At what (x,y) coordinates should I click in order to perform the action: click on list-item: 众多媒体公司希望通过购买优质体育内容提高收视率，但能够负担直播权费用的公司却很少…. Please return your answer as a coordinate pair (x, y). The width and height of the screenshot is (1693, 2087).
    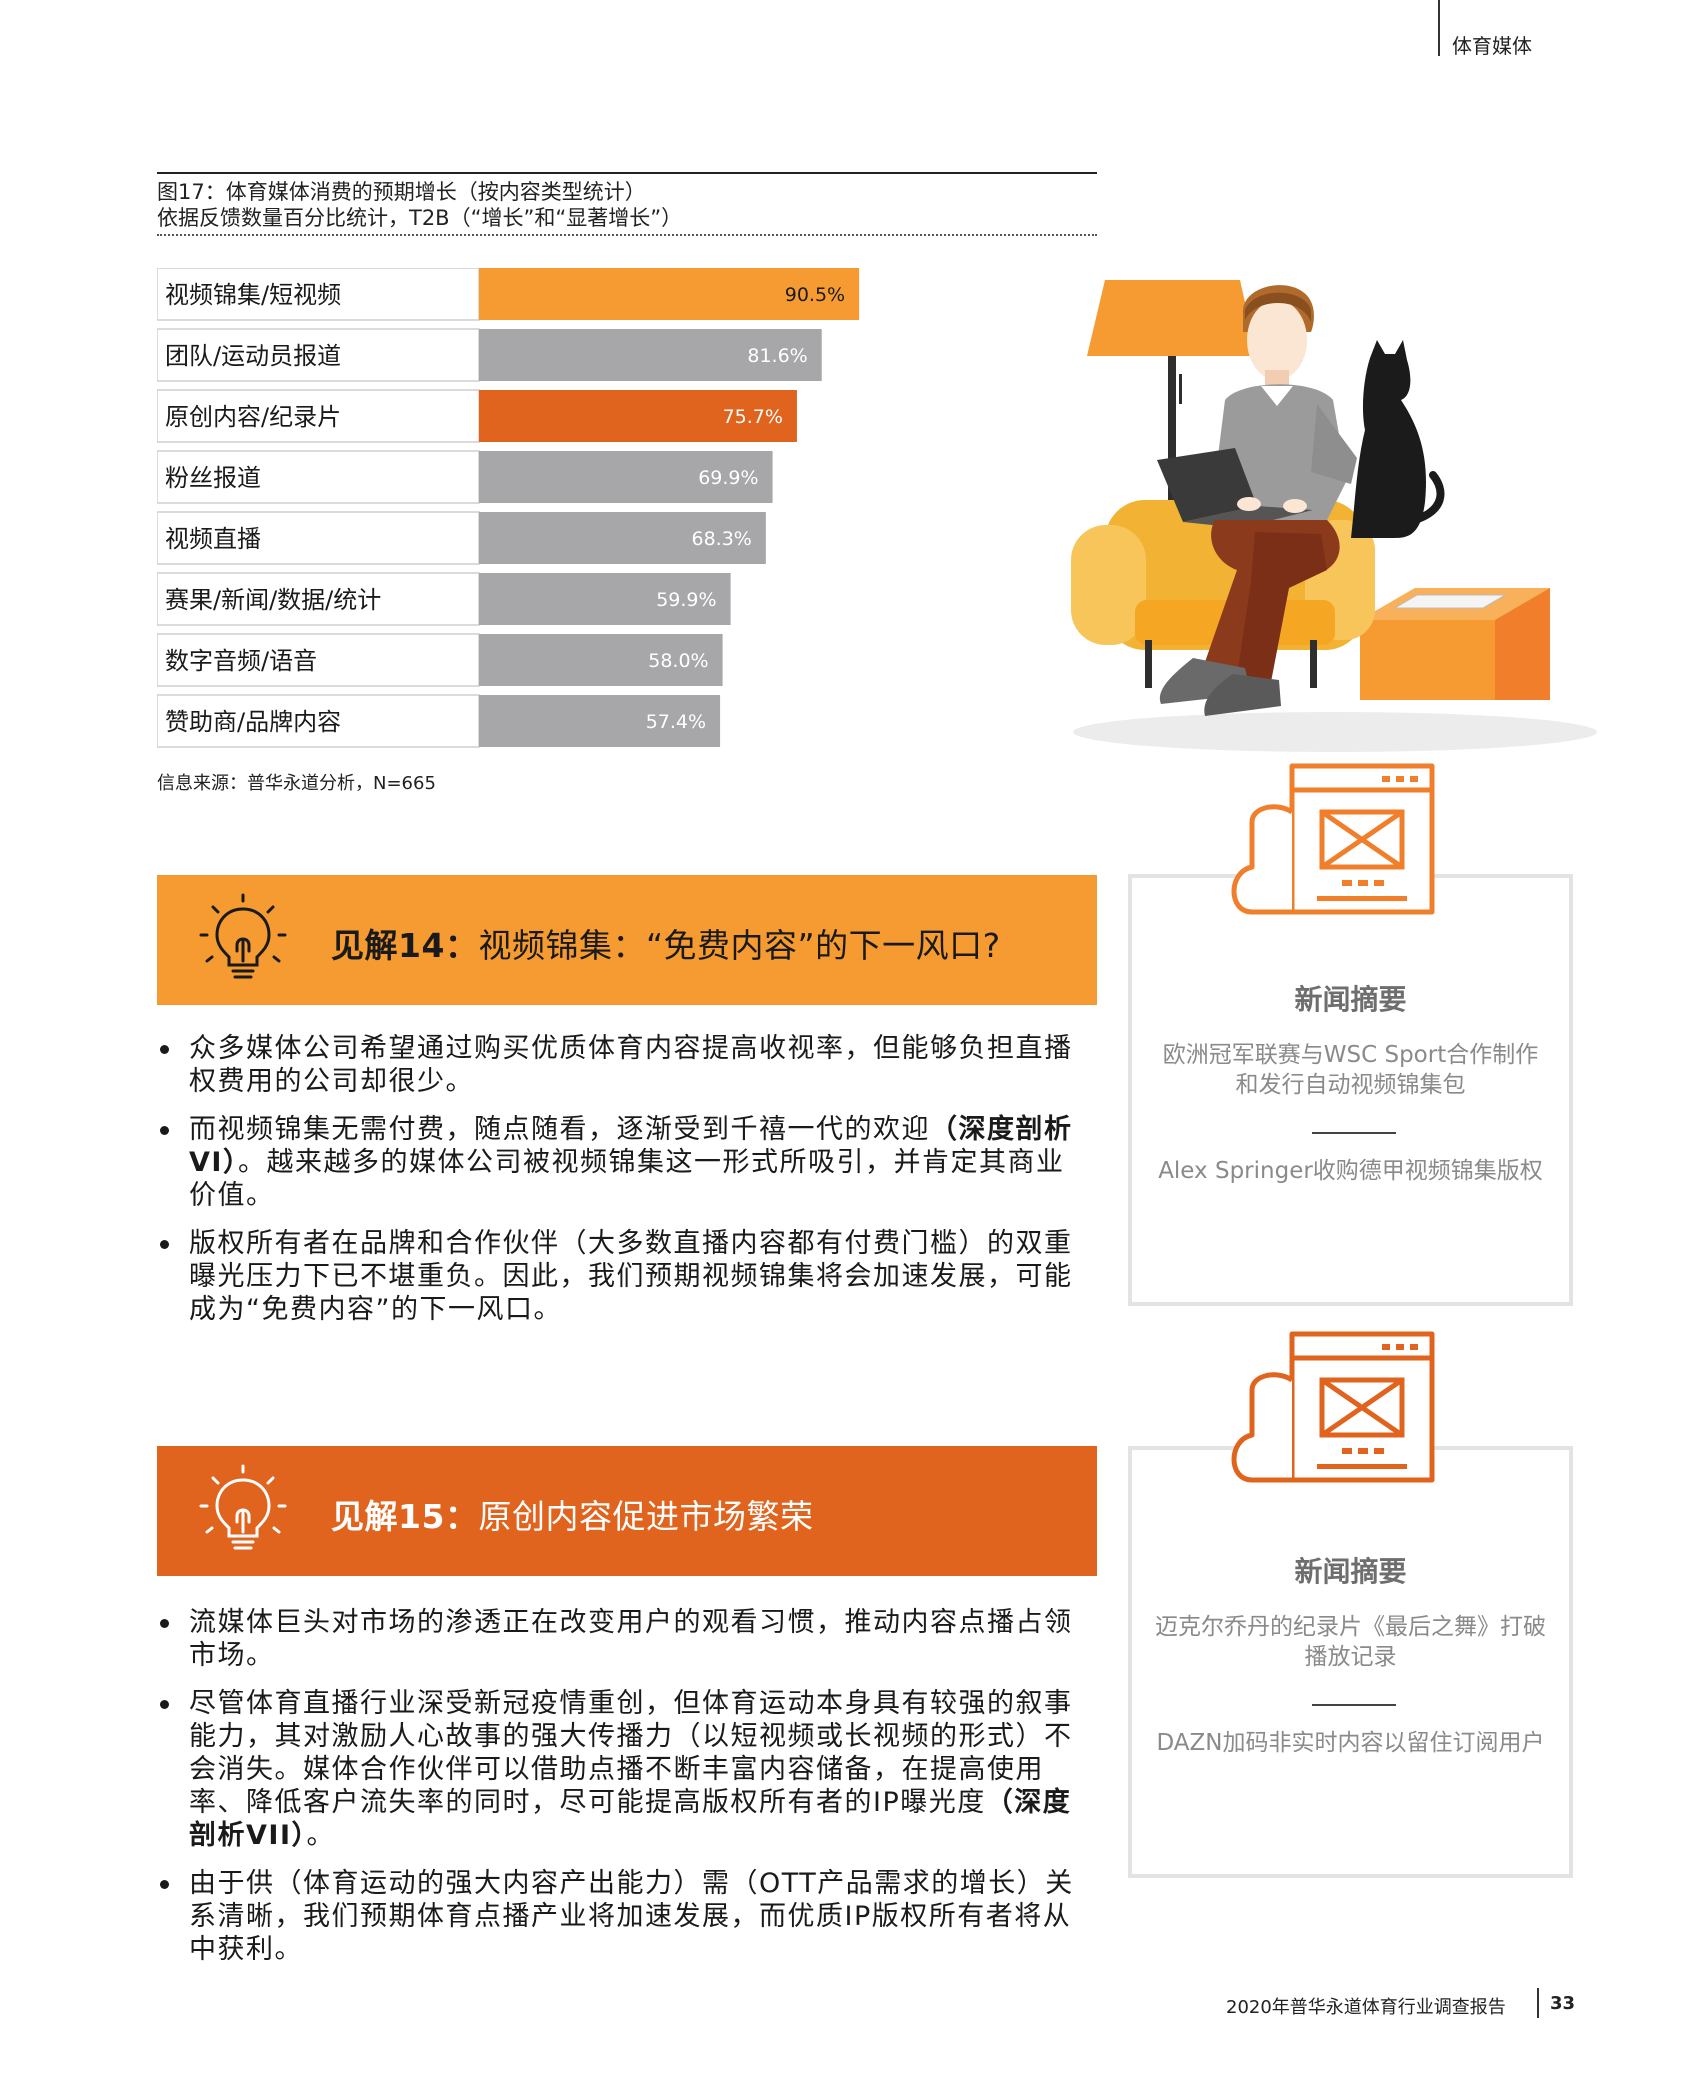
    Looking at the image, I should click on (624, 1065).